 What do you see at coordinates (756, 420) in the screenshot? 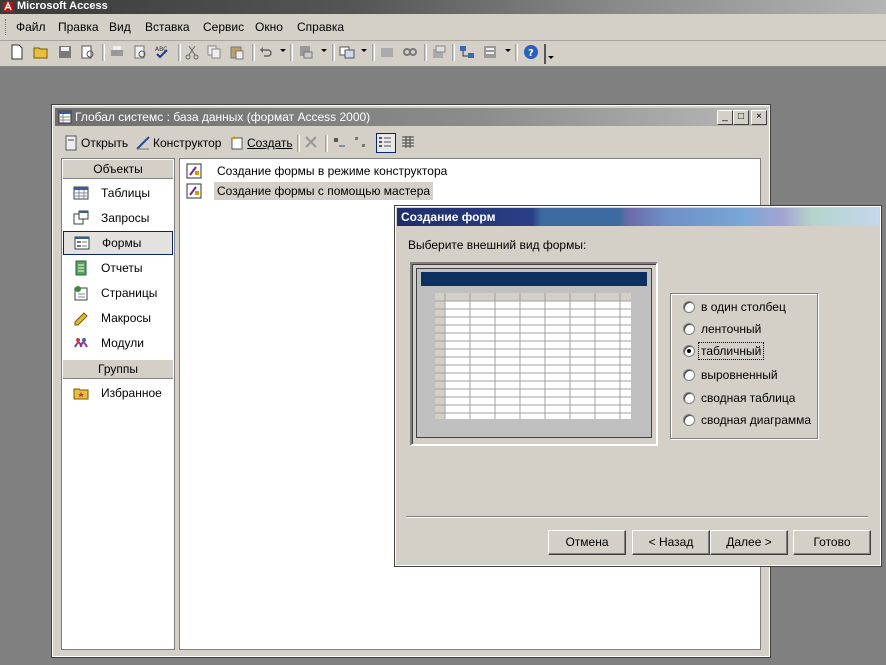
I see `option-label: сводная диаграмма` at bounding box center [756, 420].